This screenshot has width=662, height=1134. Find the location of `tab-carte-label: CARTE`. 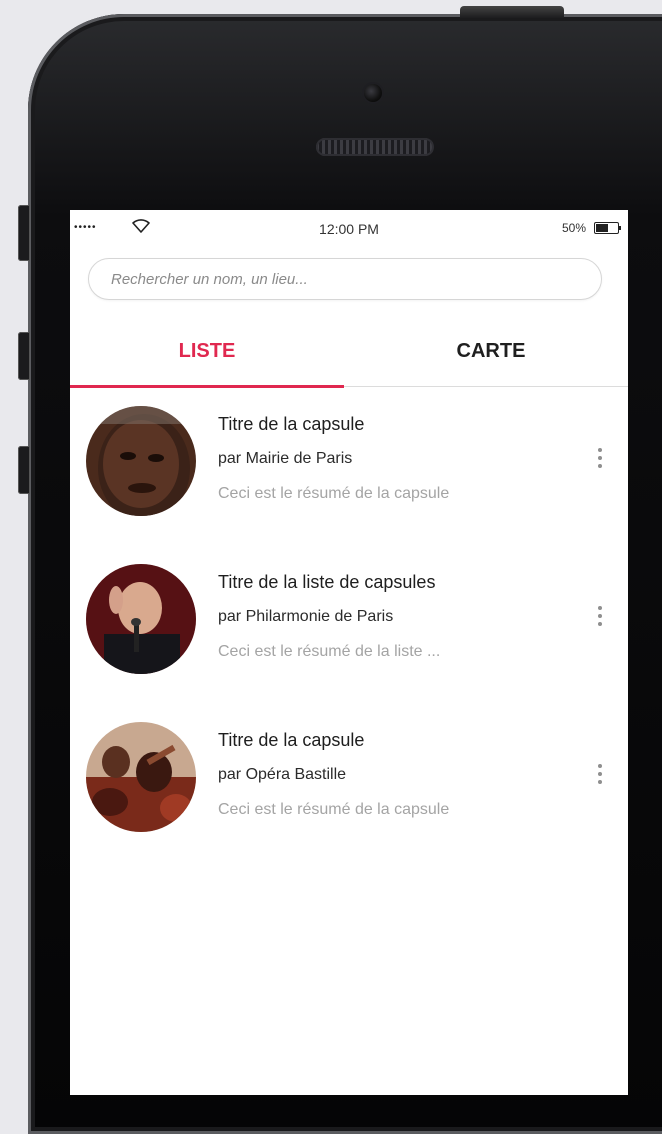

tab-carte-label: CARTE is located at coordinates (491, 351).